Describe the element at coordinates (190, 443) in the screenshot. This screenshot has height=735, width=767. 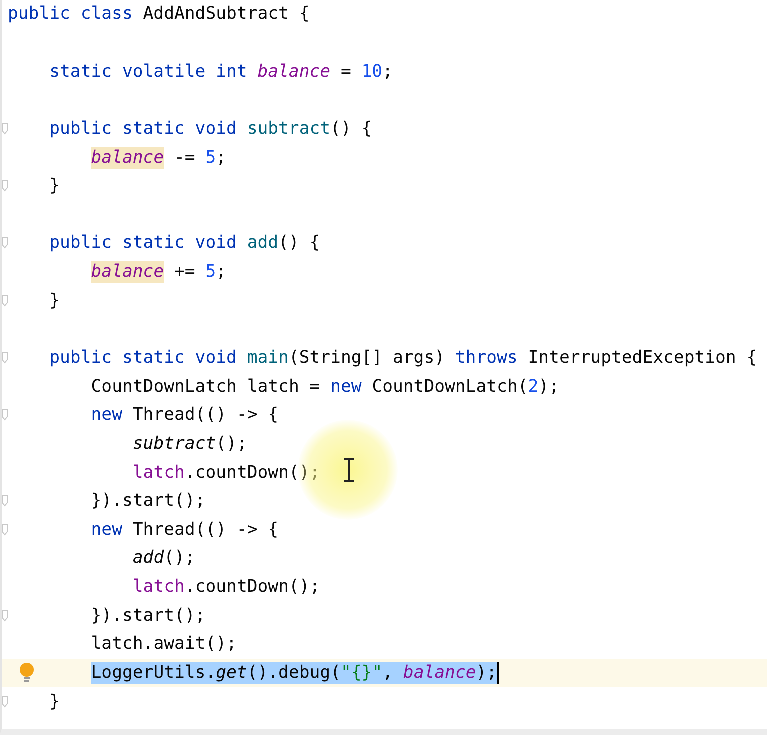
I see `code-line: subtract();` at that location.